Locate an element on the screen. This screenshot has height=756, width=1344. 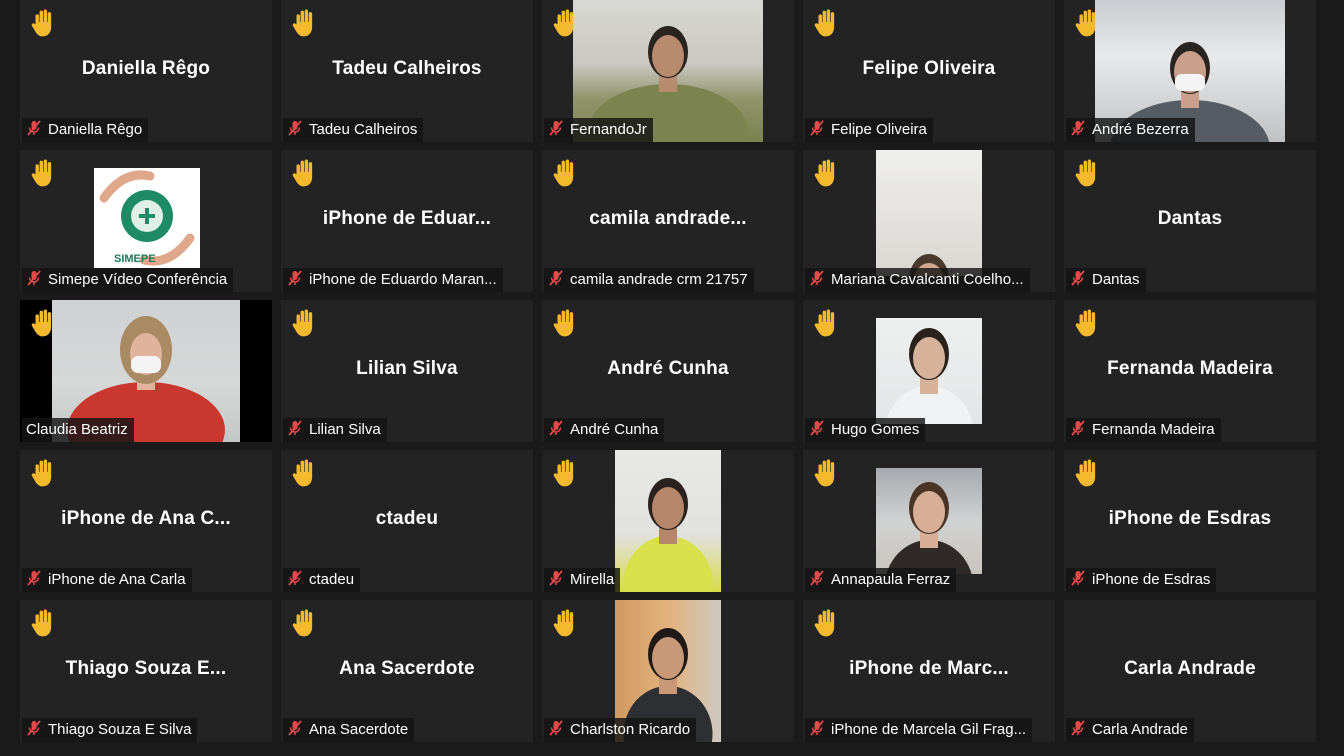
participant-display-name: Daniella Rêgo is located at coordinates (146, 68).